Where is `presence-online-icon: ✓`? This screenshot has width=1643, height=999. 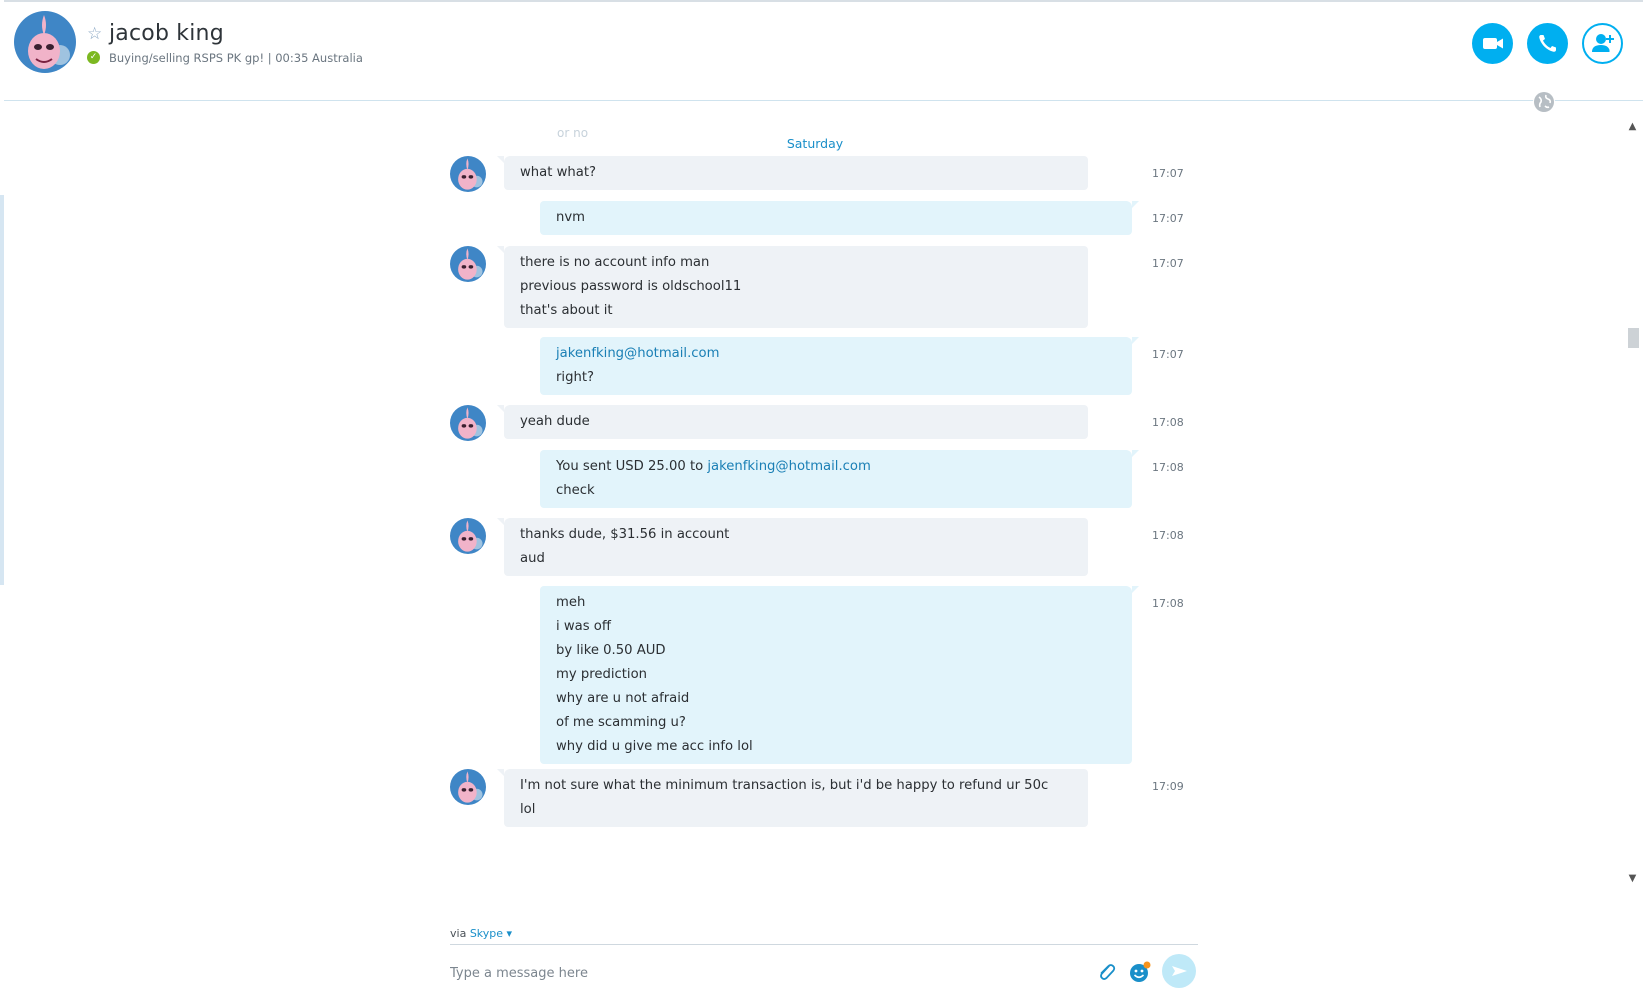 presence-online-icon: ✓ is located at coordinates (93, 57).